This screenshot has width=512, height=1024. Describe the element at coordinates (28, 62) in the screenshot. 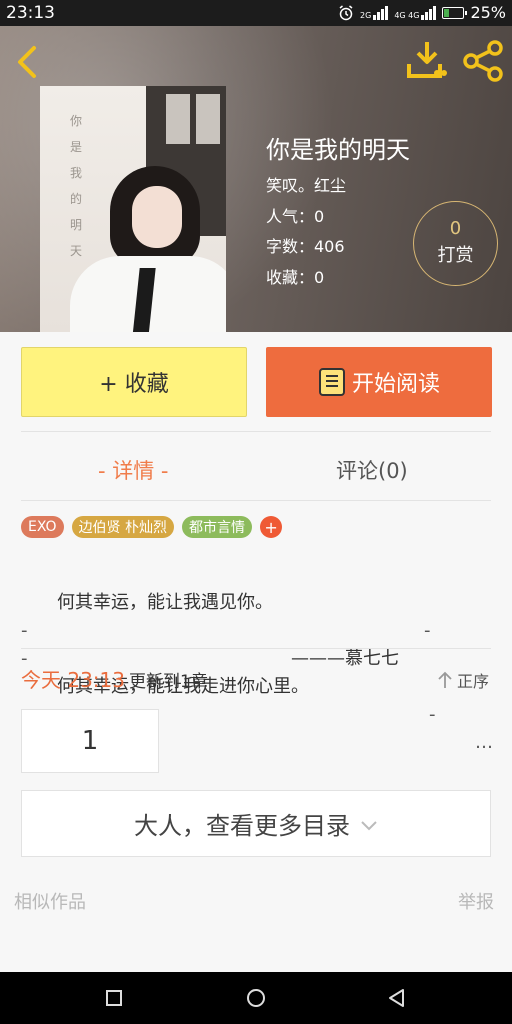

I see `back-arrow-icon` at that location.